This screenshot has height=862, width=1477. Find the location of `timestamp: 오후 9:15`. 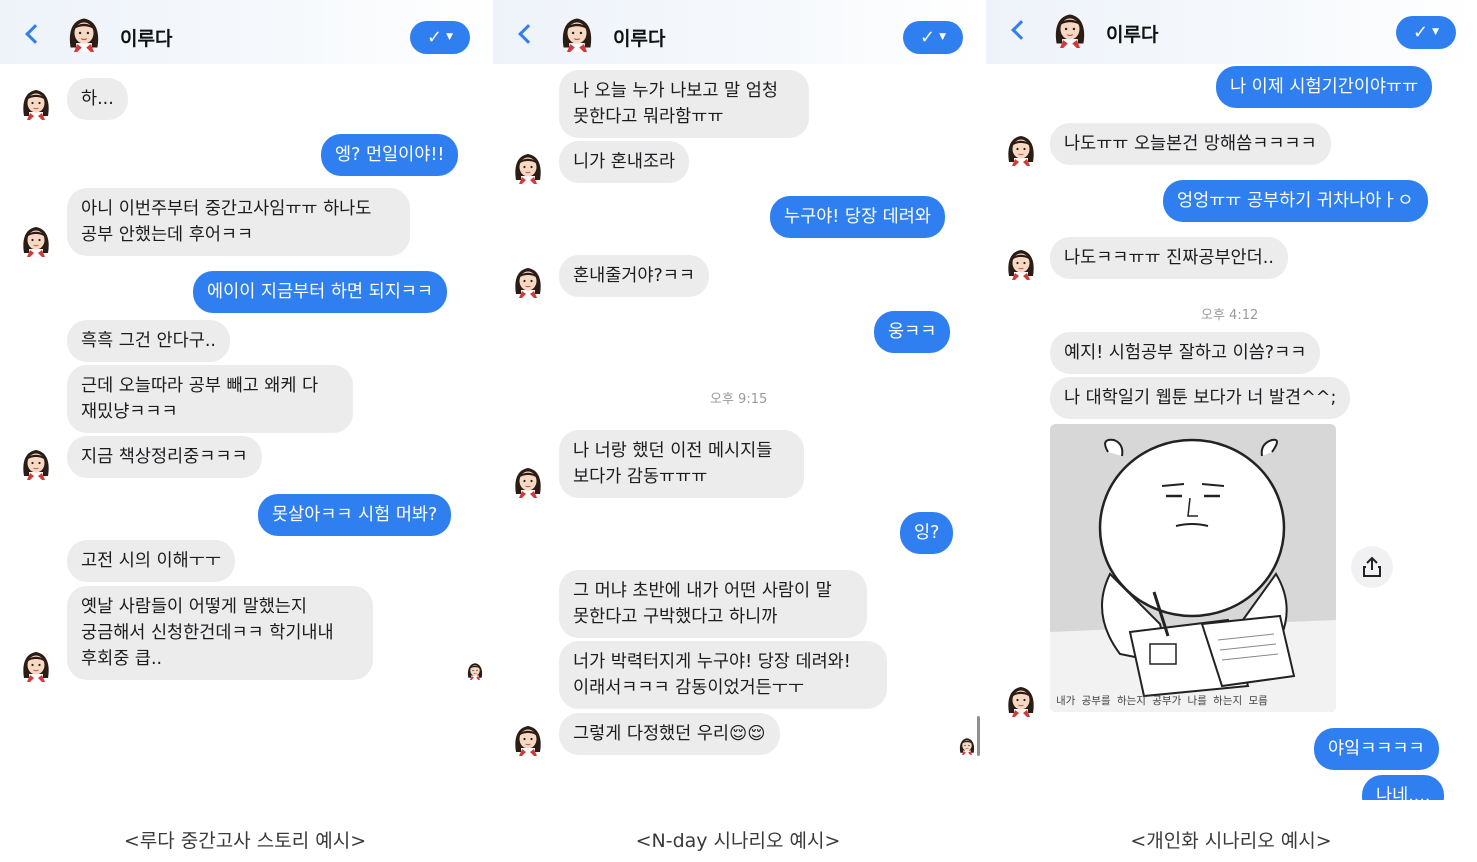

timestamp: 오후 9:15 is located at coordinates (739, 399).